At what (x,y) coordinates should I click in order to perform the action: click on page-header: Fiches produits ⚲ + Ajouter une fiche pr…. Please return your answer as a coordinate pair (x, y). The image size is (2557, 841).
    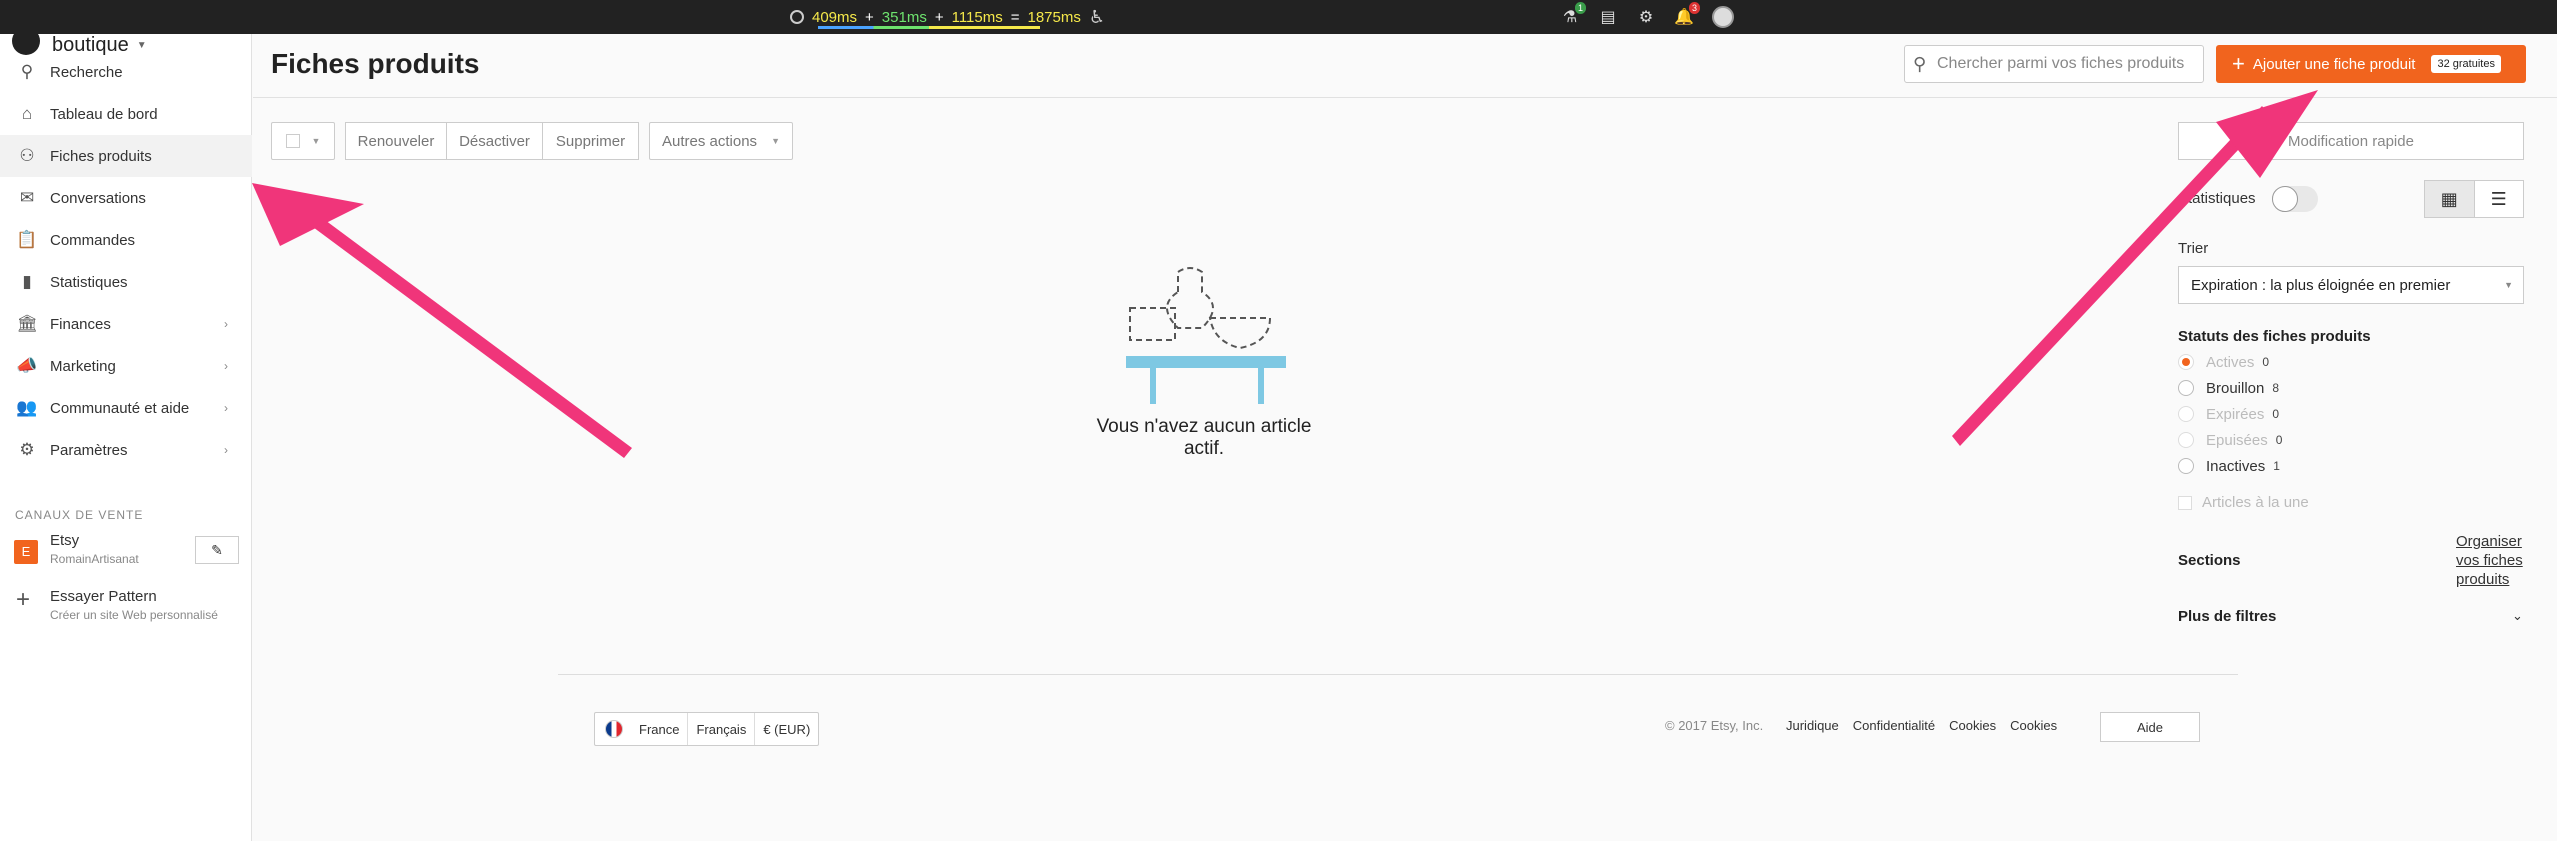
    Looking at the image, I should click on (1405, 66).